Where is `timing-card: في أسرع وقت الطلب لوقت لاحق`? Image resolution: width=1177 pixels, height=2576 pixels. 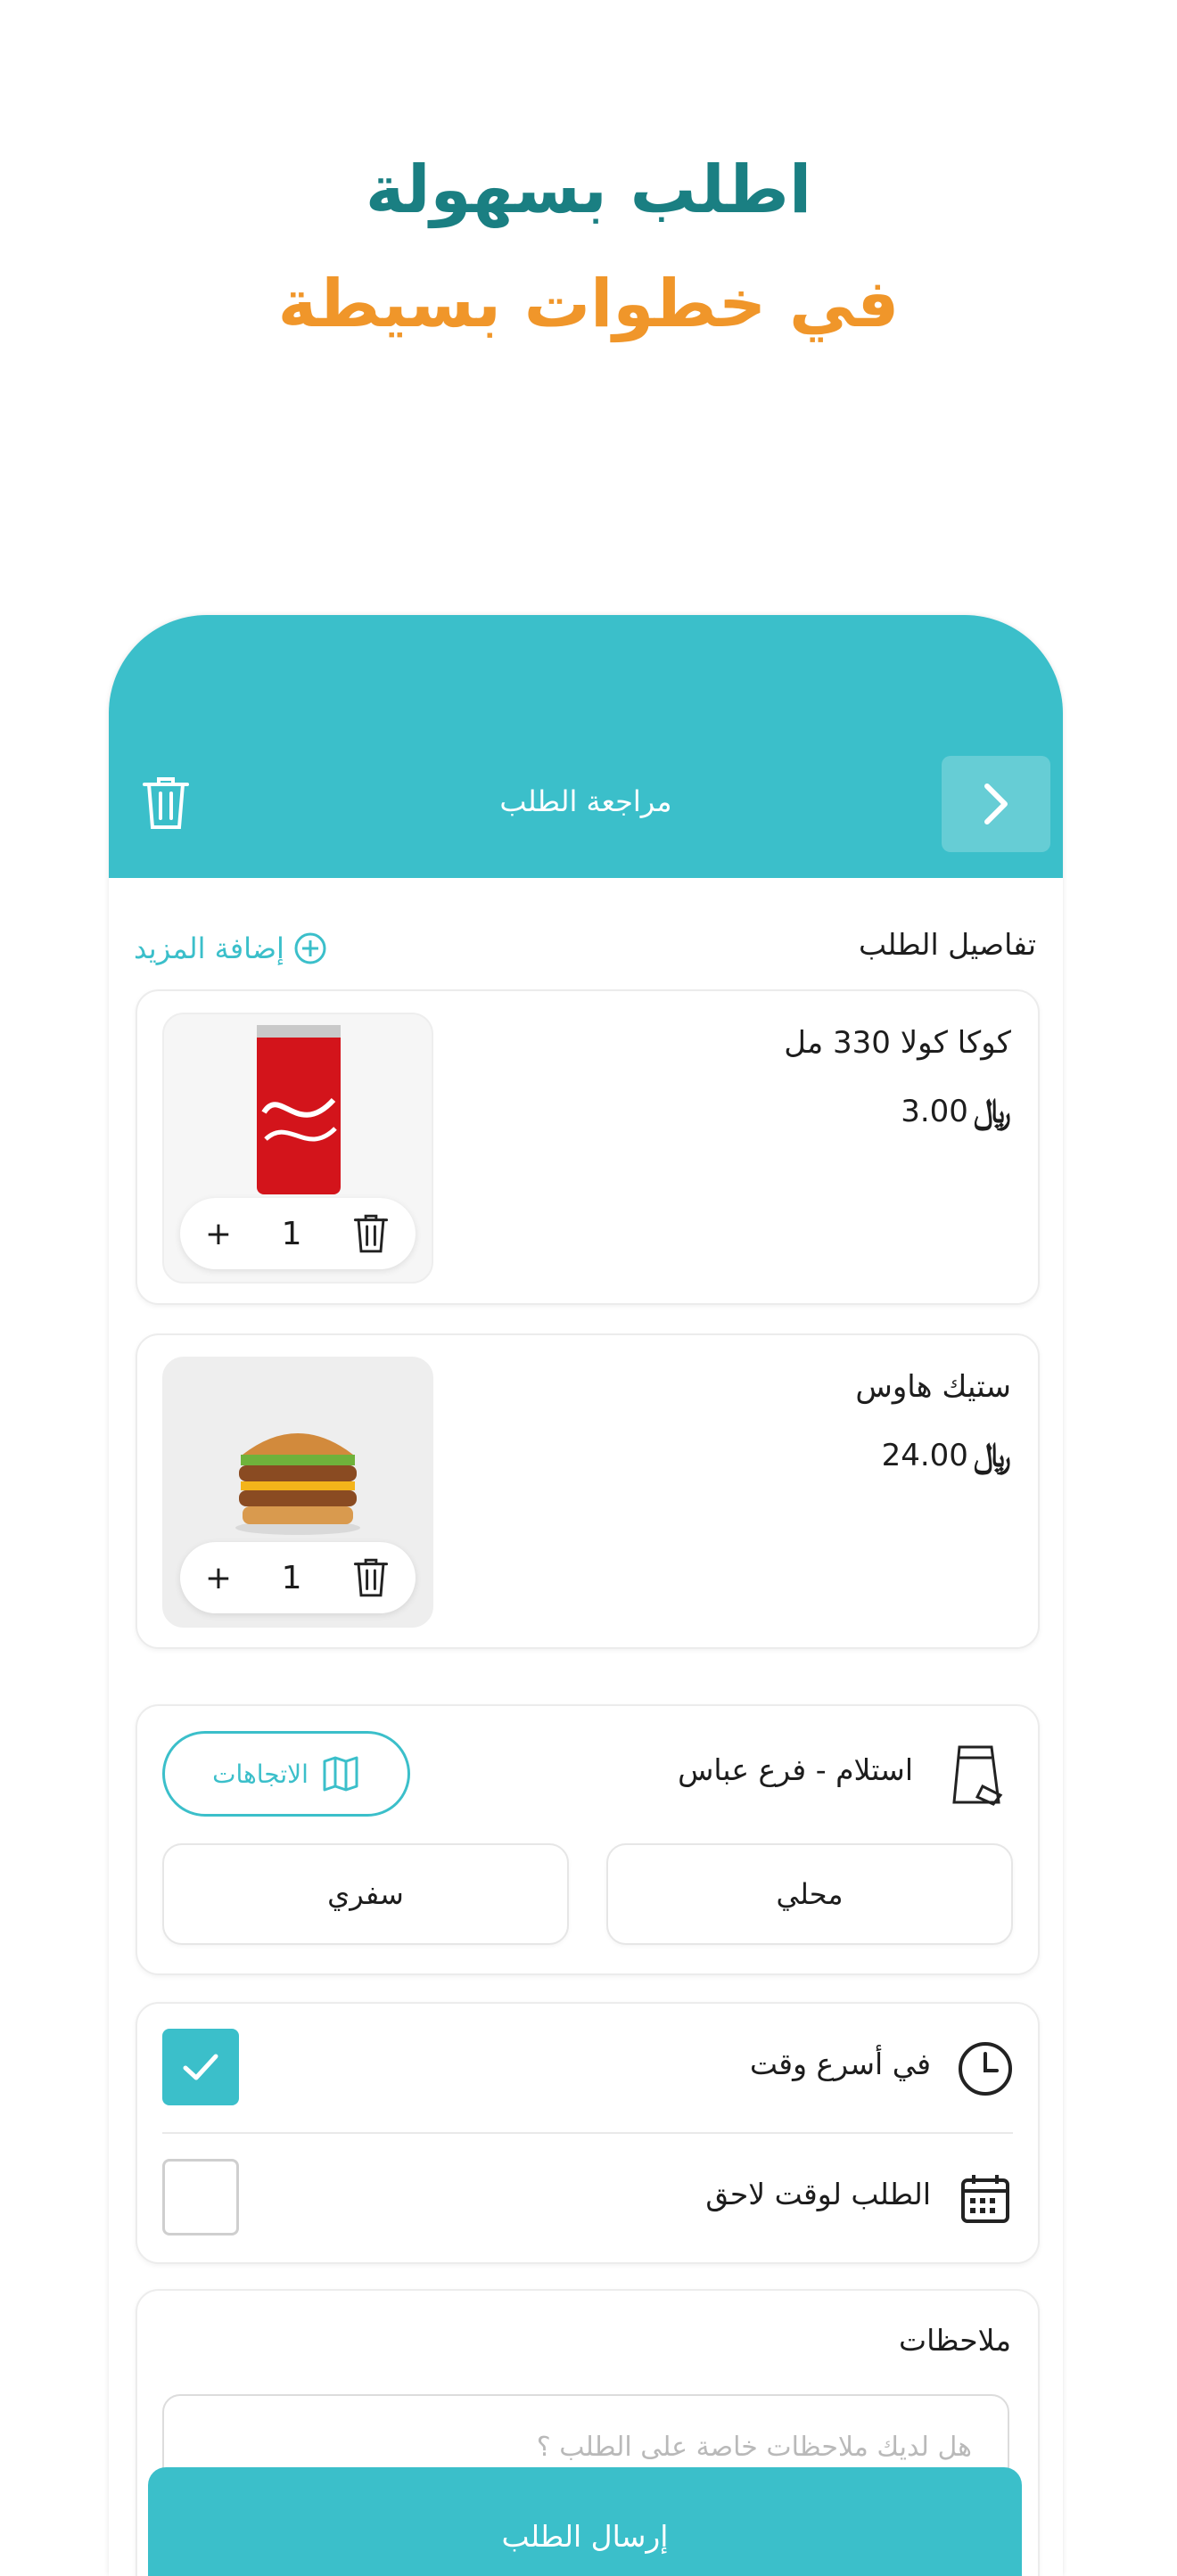
timing-card: في أسرع وقت الطلب لوقت لاحق is located at coordinates (588, 2133).